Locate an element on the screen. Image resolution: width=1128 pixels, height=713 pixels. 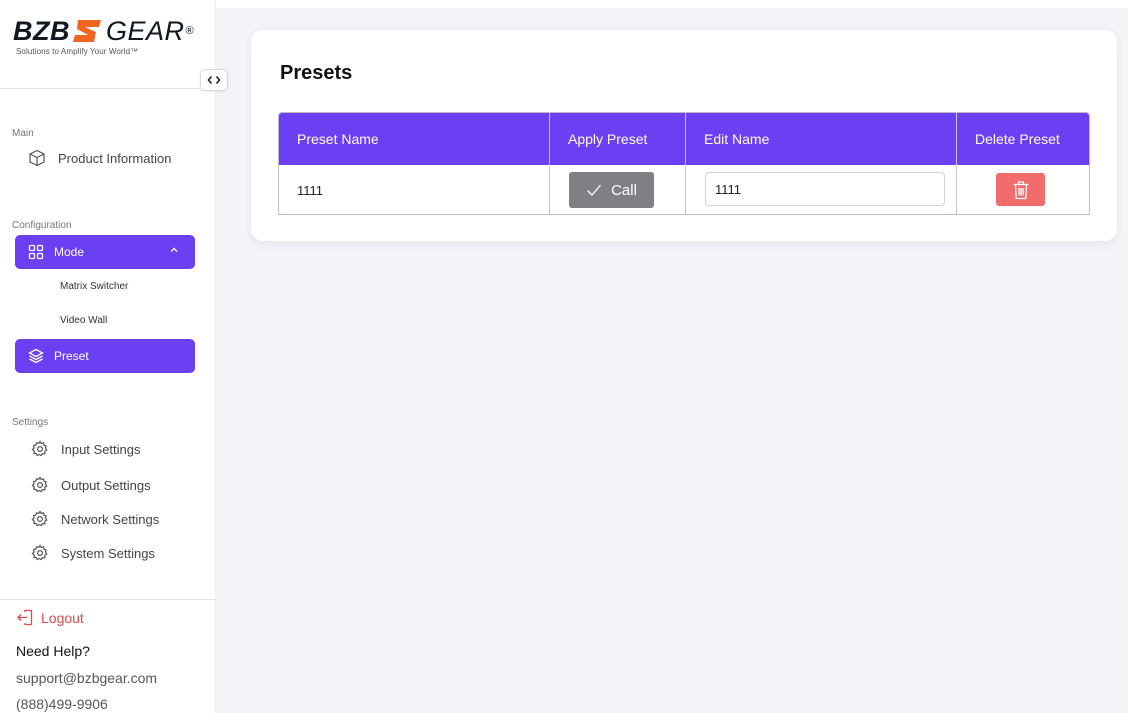
call-preset-button: Call is located at coordinates (611, 190).